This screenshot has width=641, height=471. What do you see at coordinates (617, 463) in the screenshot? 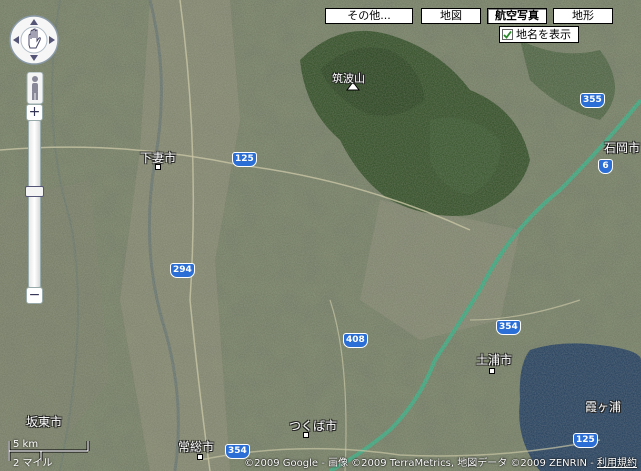
I see `terms-of-use-link: 利用規約` at bounding box center [617, 463].